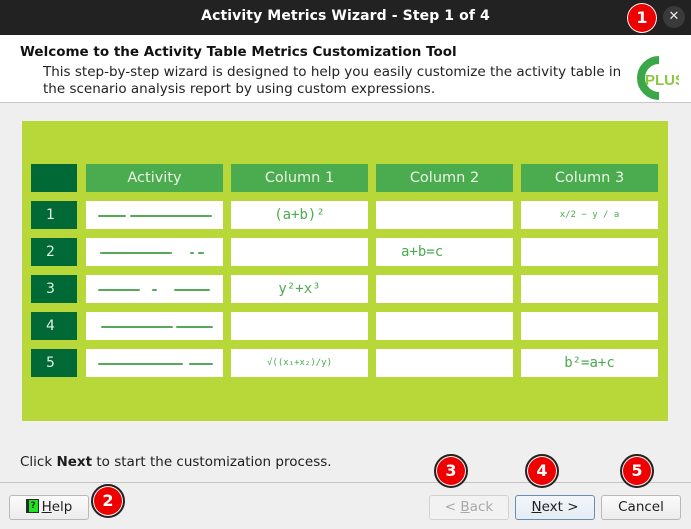 The image size is (691, 529). I want to click on help-book-icon: ?, so click(32, 506).